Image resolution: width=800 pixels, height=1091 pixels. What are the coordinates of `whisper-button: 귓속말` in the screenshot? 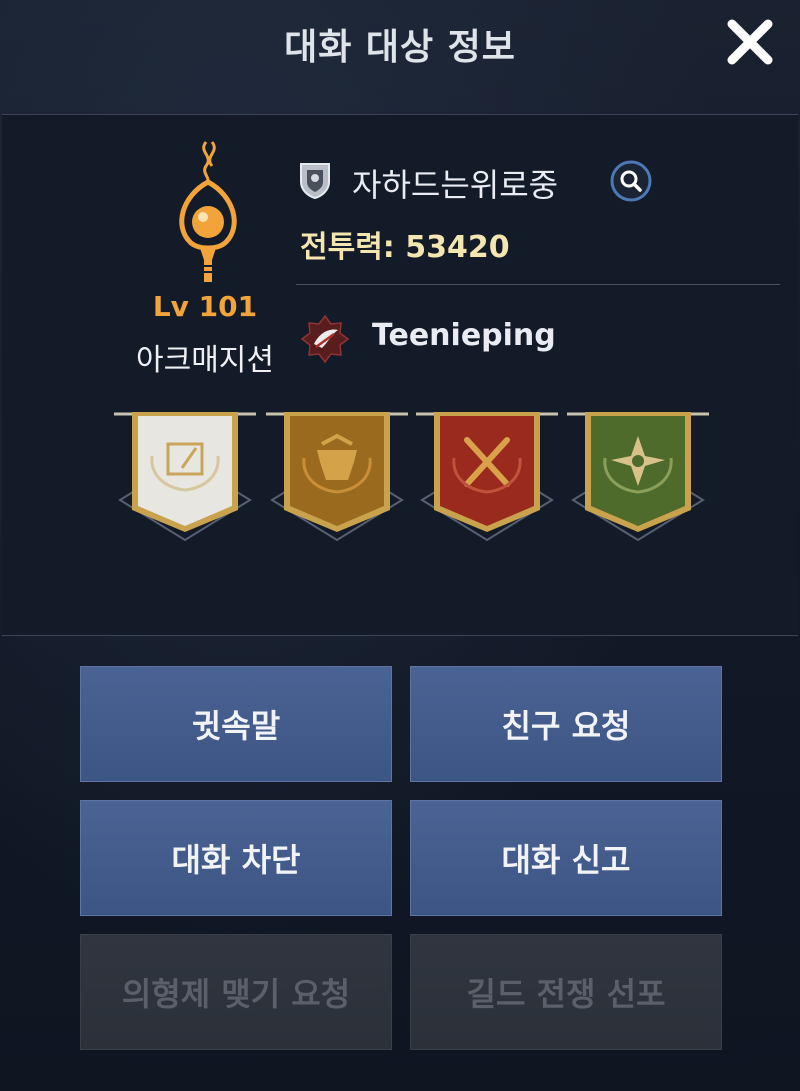 It's located at (236, 724).